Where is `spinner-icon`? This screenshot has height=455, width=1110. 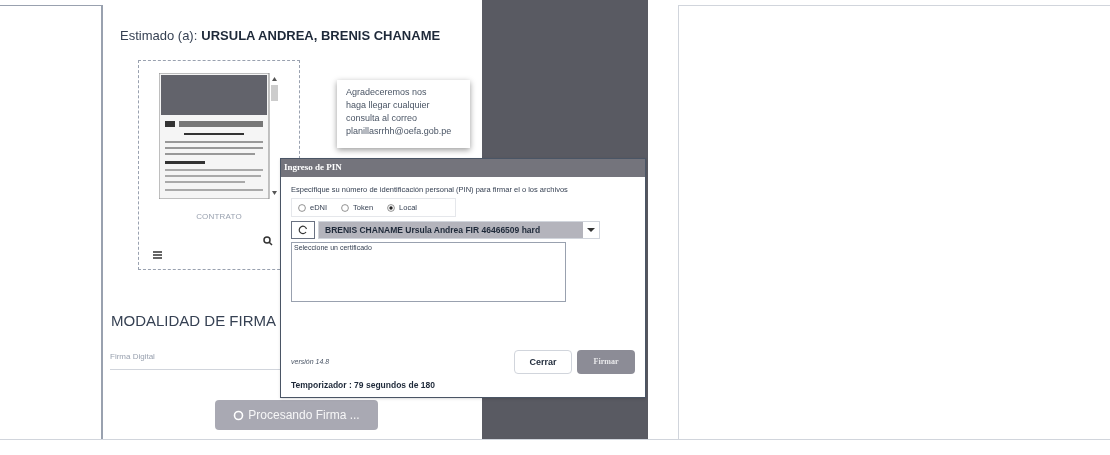
spinner-icon is located at coordinates (239, 415).